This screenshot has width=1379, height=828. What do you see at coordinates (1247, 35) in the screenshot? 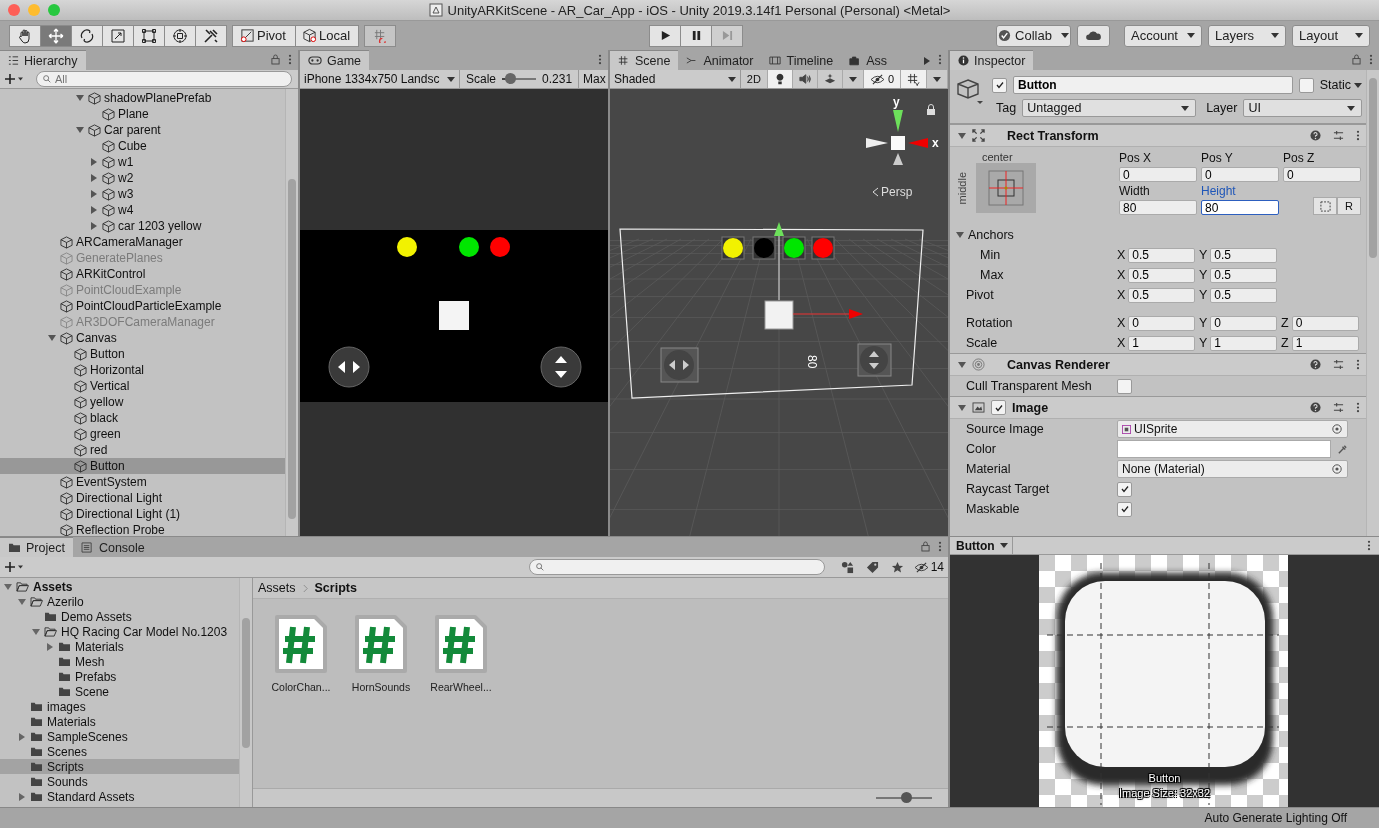
I see `layers-dropdown: Layers` at bounding box center [1247, 35].